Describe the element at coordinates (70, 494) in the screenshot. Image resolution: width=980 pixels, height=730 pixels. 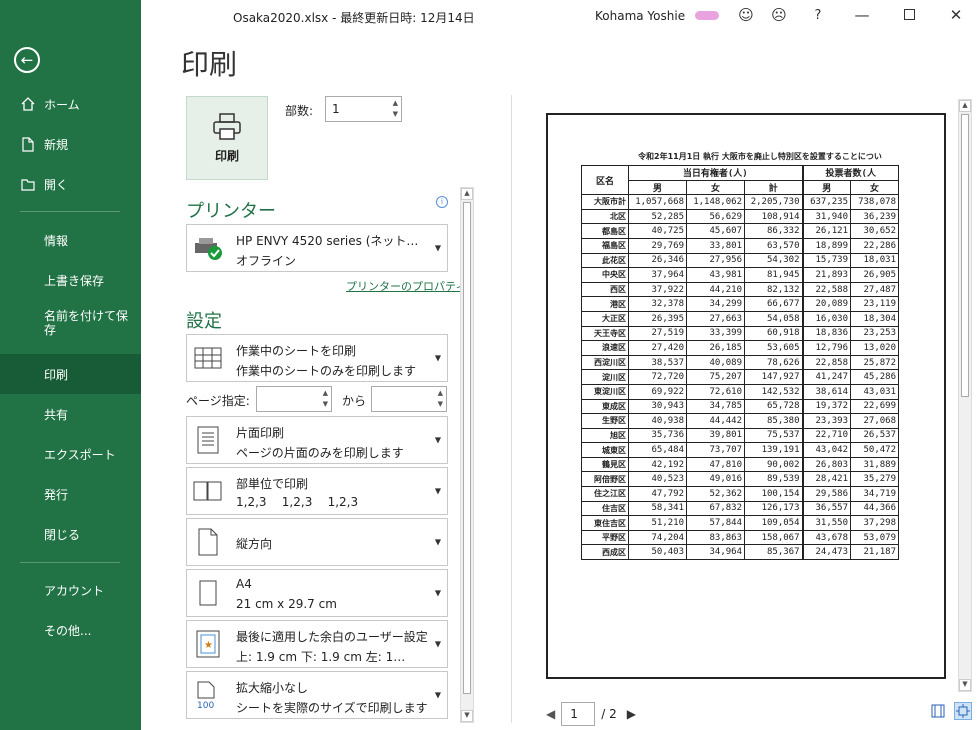
I see `sidebar-item-publish: 発行` at that location.